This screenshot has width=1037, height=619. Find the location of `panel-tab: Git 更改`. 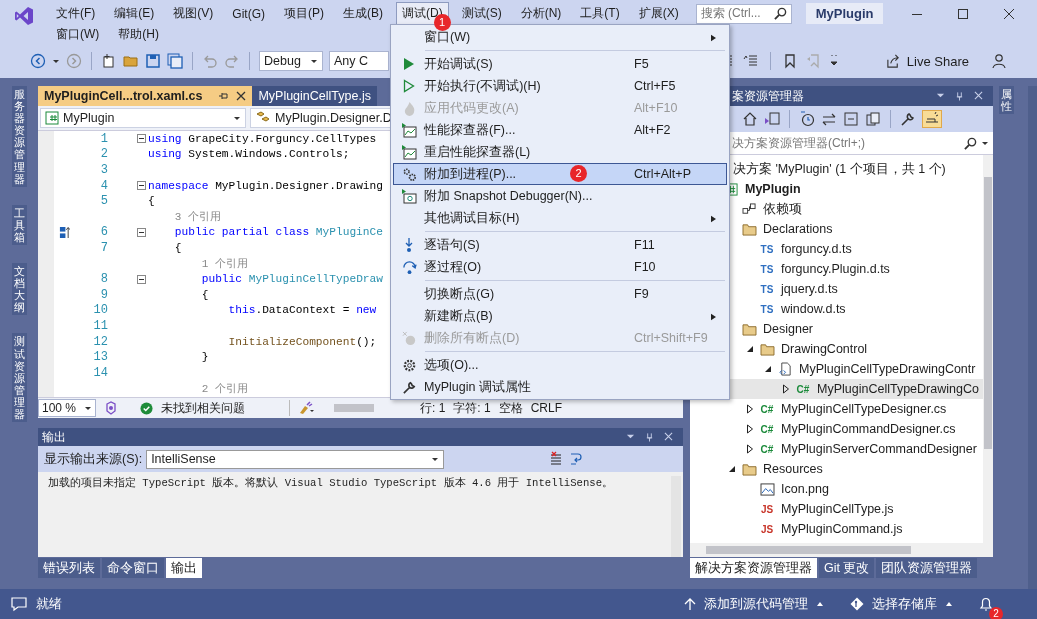

panel-tab: Git 更改 is located at coordinates (847, 568).